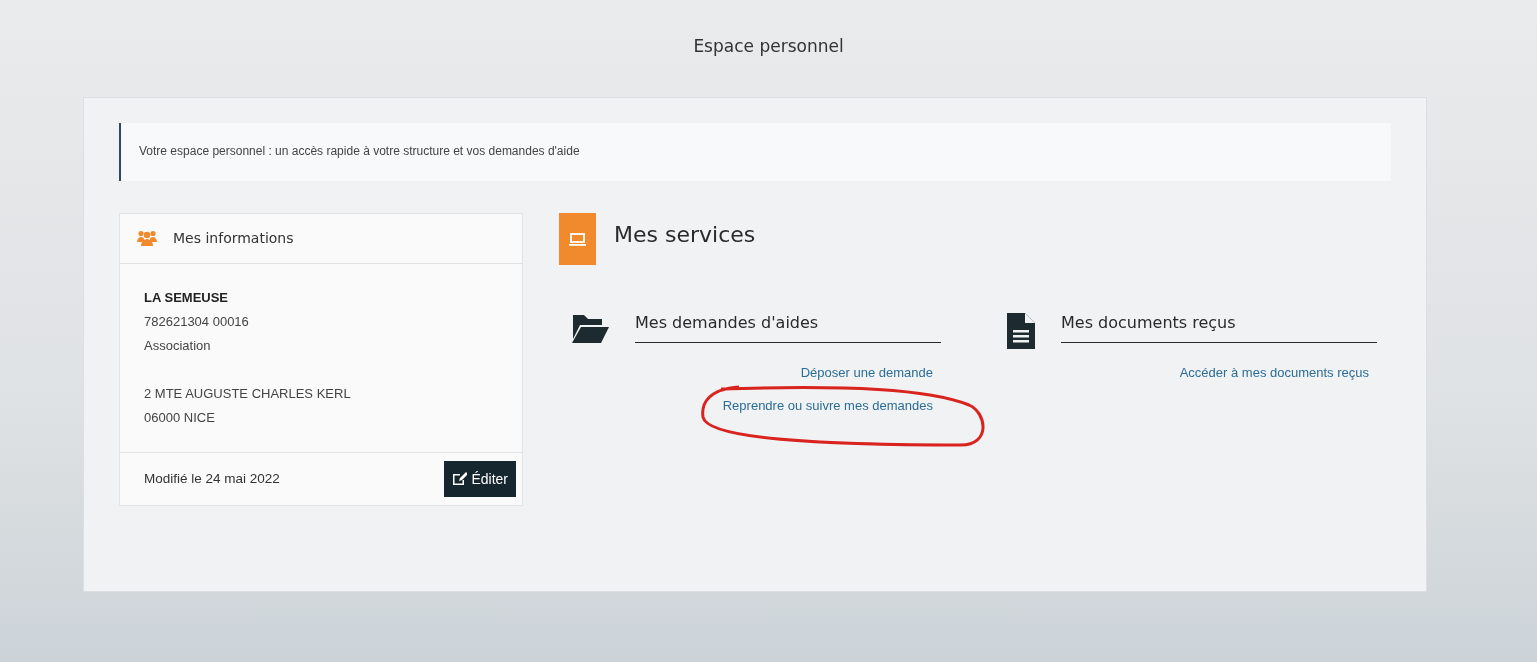 This screenshot has height=662, width=1537. Describe the element at coordinates (685, 234) in the screenshot. I see `section-title: Mes services` at that location.